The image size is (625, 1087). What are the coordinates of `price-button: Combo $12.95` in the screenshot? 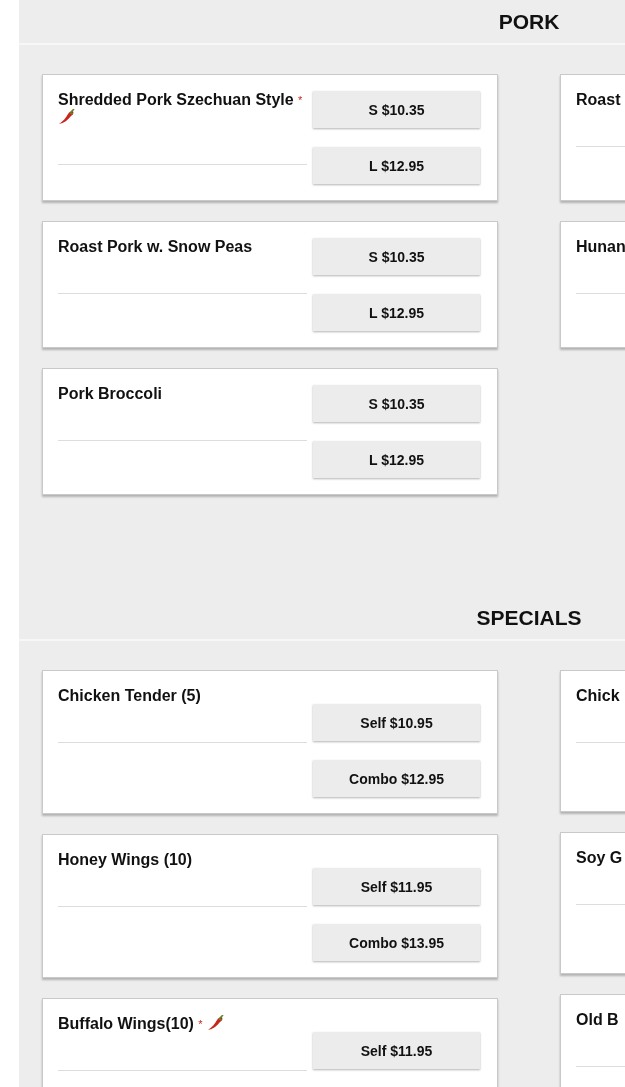 It's located at (396, 778).